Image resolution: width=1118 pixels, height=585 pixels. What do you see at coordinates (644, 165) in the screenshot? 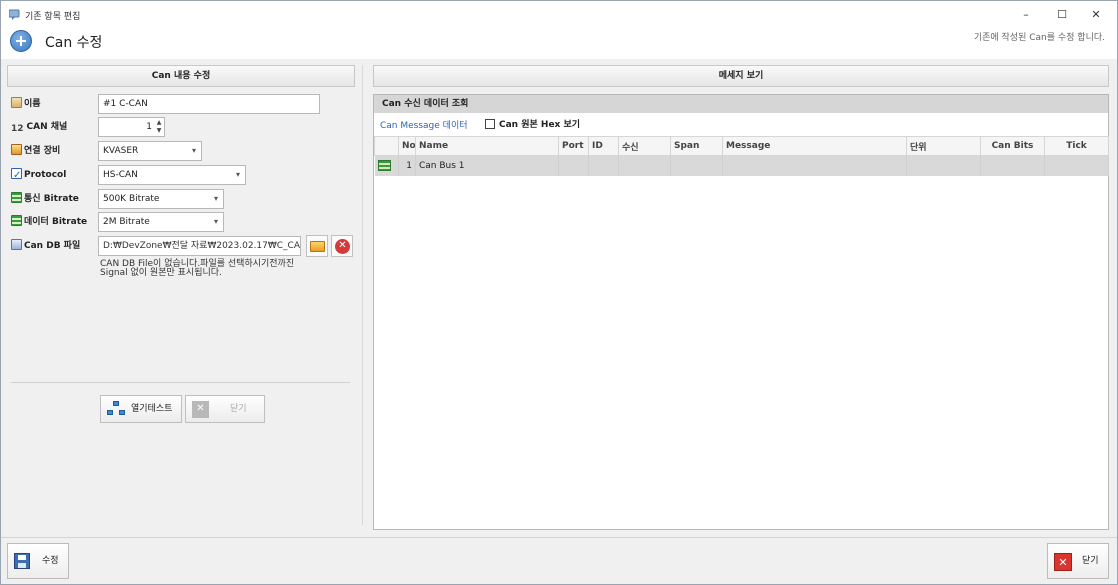
I see `row-recv` at bounding box center [644, 165].